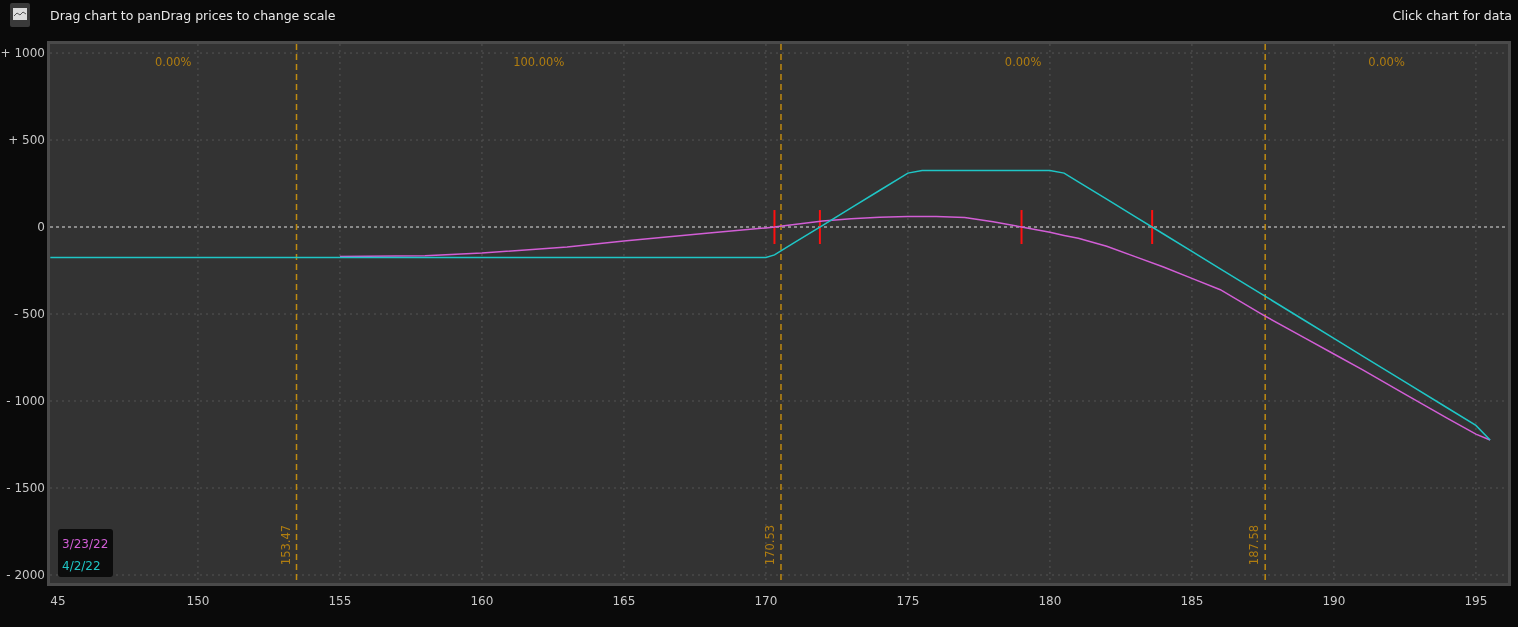 The image size is (1518, 627). I want to click on y-axis-label: + 1000, so click(22, 53).